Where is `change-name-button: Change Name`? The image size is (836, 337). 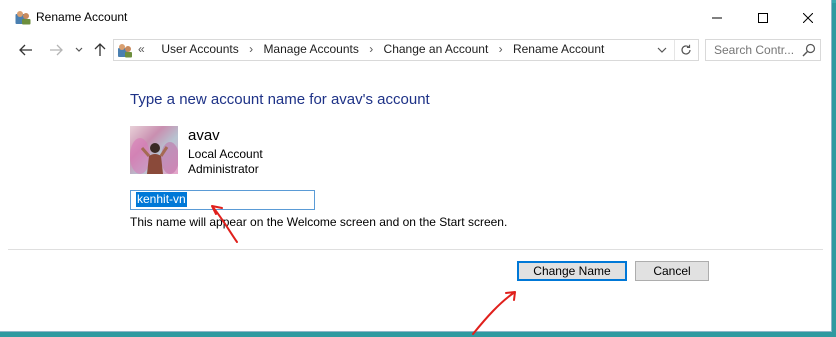 change-name-button: Change Name is located at coordinates (572, 271).